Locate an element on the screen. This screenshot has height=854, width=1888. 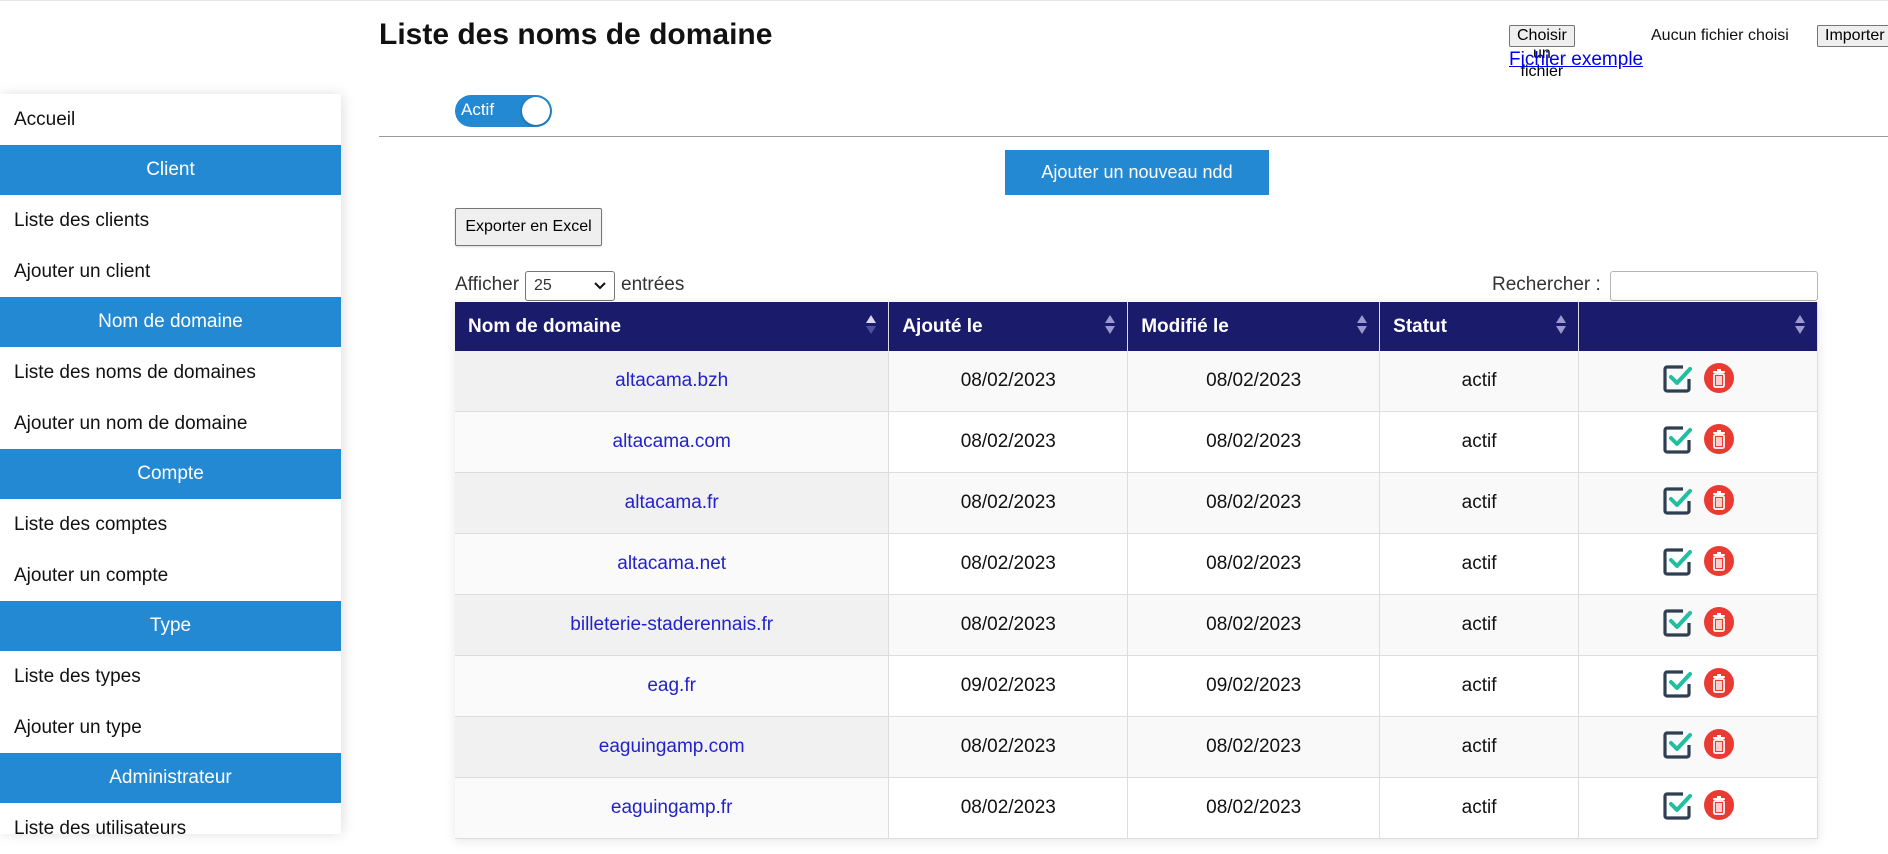
domain-link: eag.fr is located at coordinates (671, 685).